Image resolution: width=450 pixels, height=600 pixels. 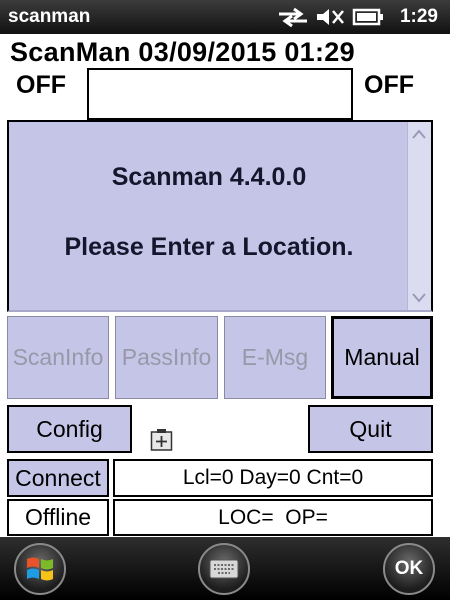 I want to click on quit-button: Quit, so click(x=370, y=429).